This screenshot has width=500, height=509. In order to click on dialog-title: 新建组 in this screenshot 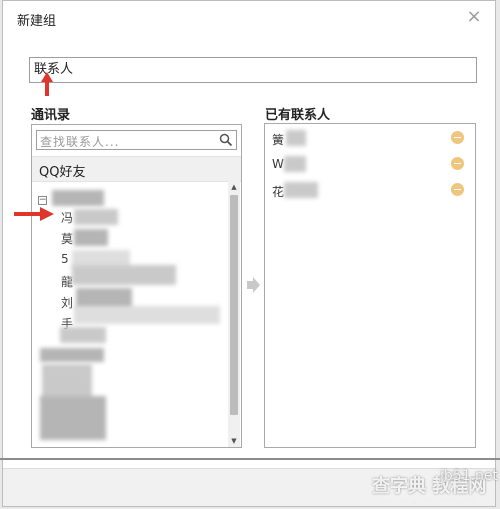, I will do `click(37, 21)`.